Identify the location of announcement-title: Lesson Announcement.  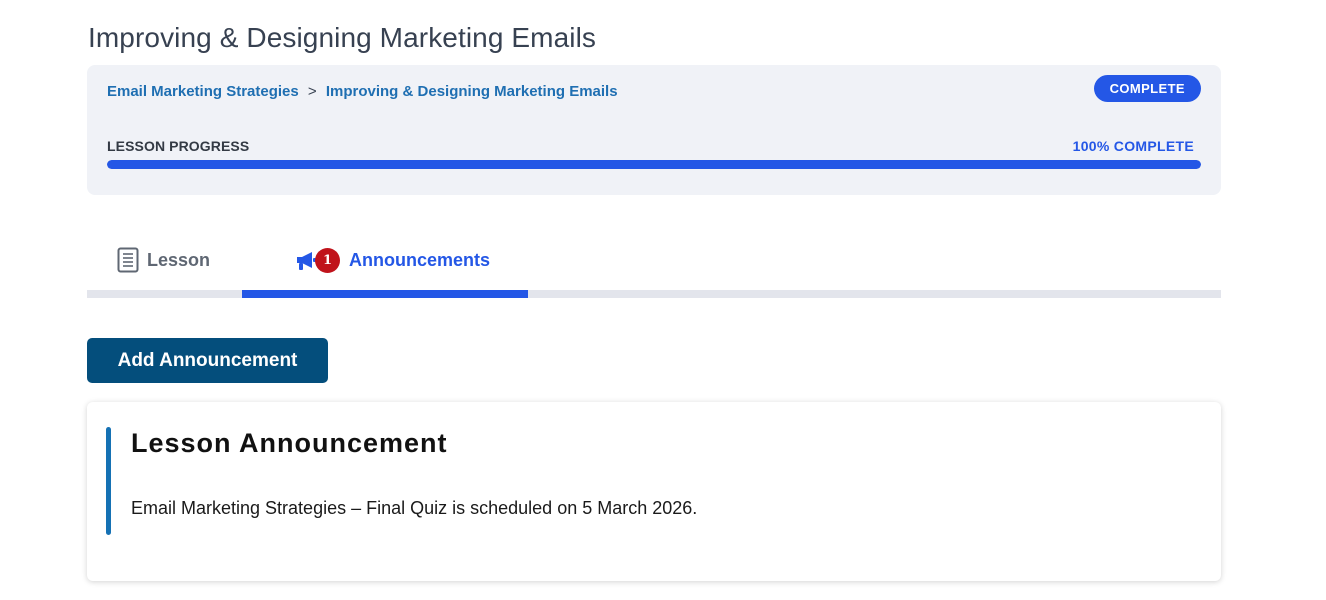
(289, 443).